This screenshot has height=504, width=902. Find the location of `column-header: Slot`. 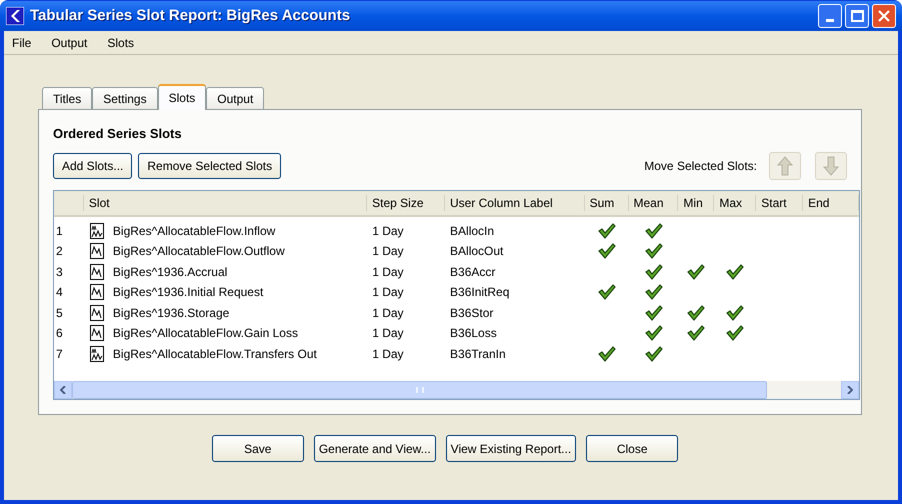

column-header: Slot is located at coordinates (226, 202).